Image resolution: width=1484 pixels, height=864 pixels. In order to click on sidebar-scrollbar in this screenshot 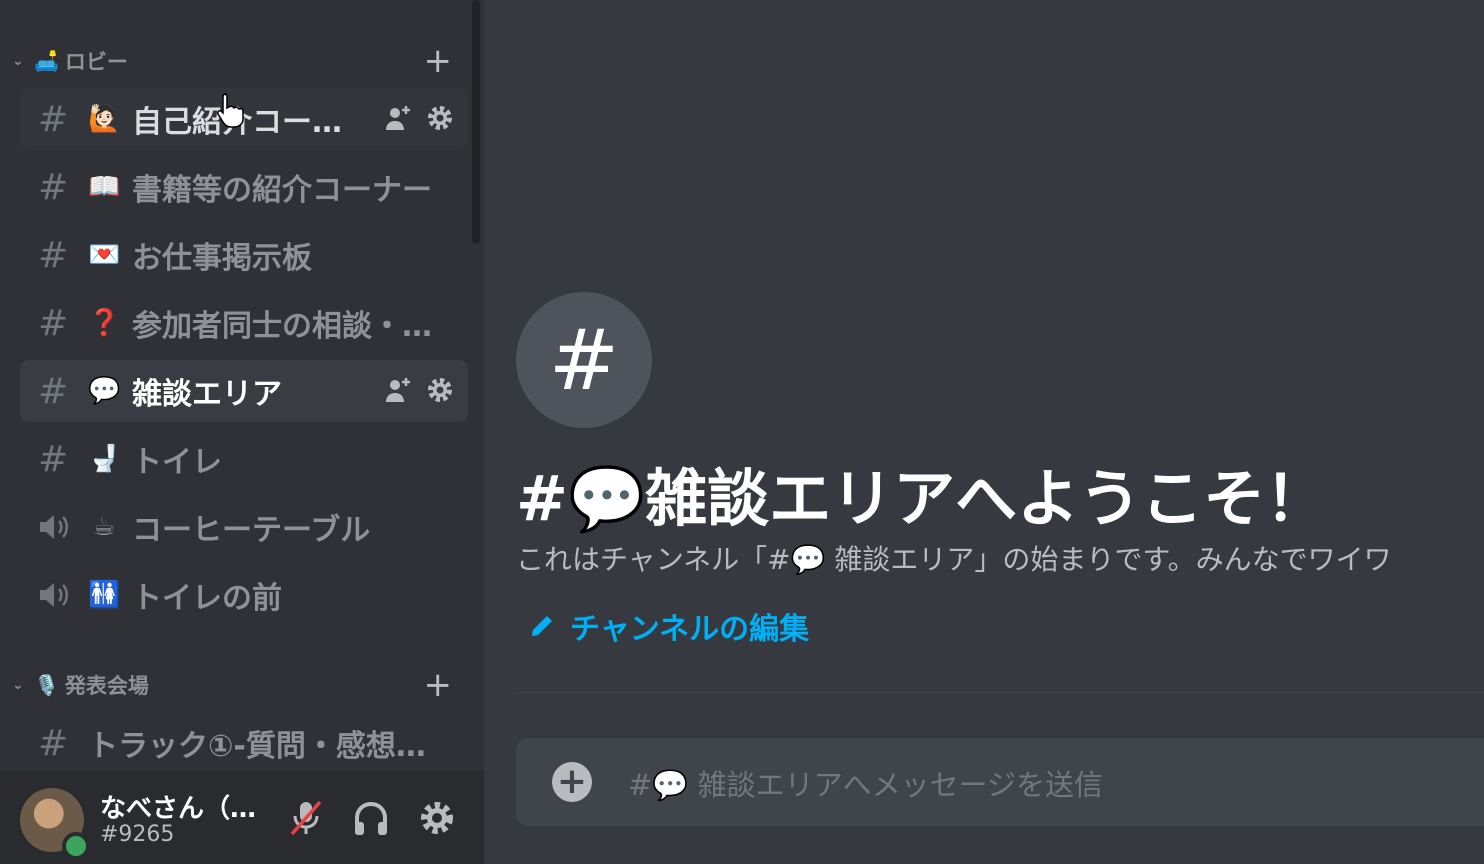, I will do `click(476, 122)`.